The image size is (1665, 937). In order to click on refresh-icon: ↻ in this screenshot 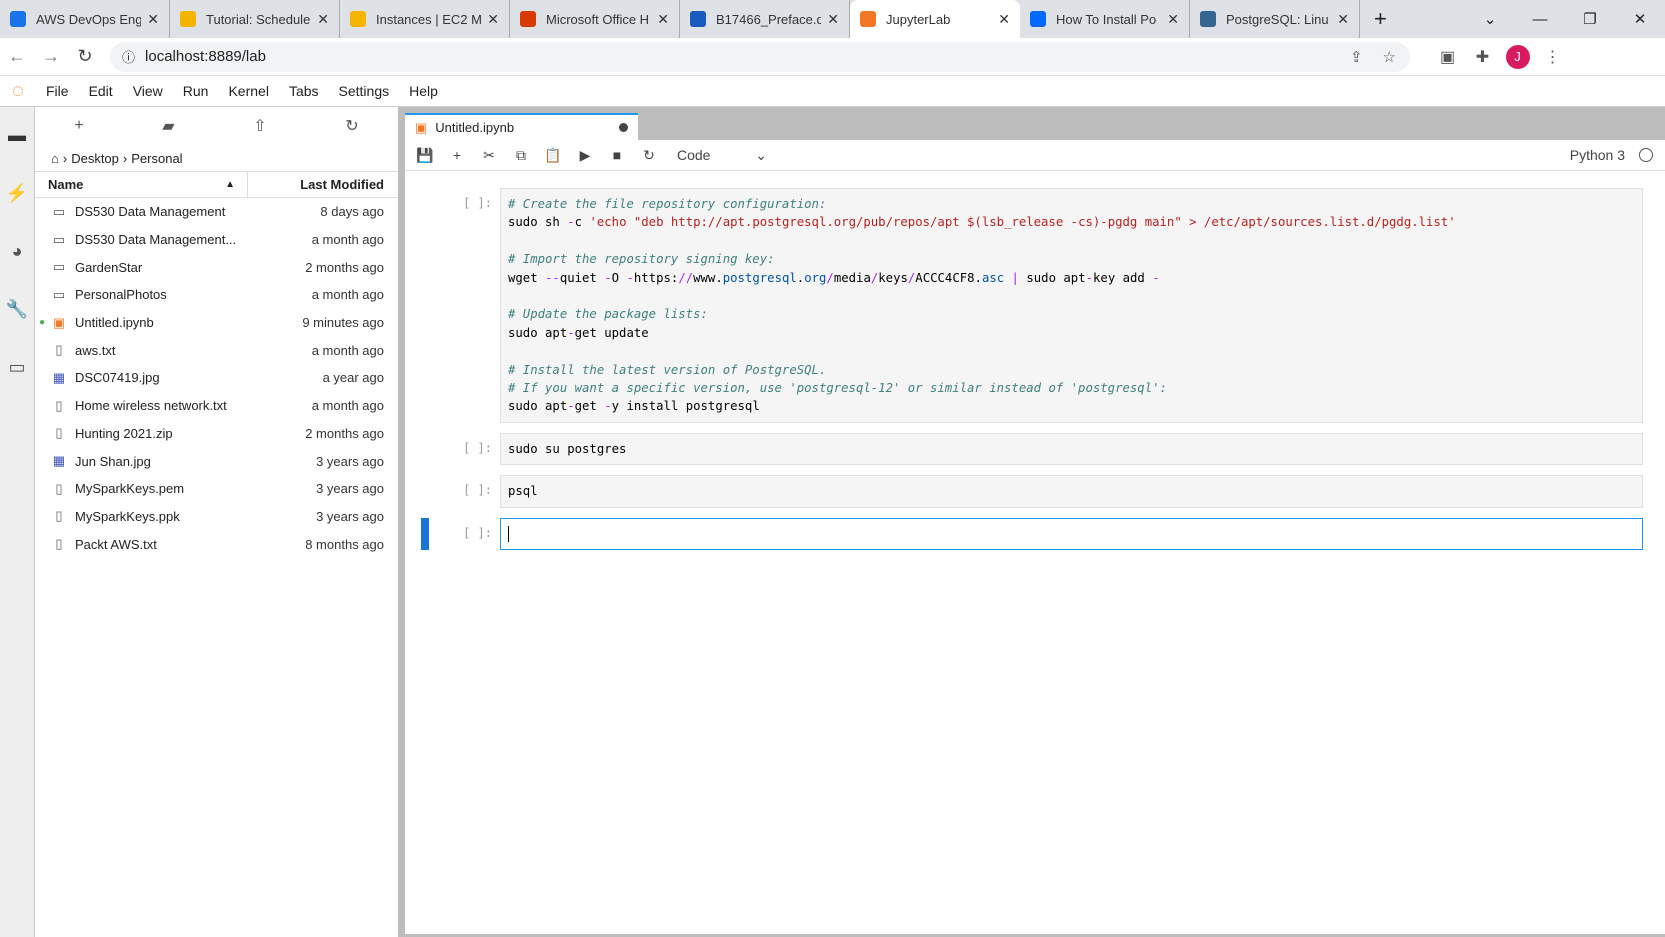, I will do `click(351, 126)`.